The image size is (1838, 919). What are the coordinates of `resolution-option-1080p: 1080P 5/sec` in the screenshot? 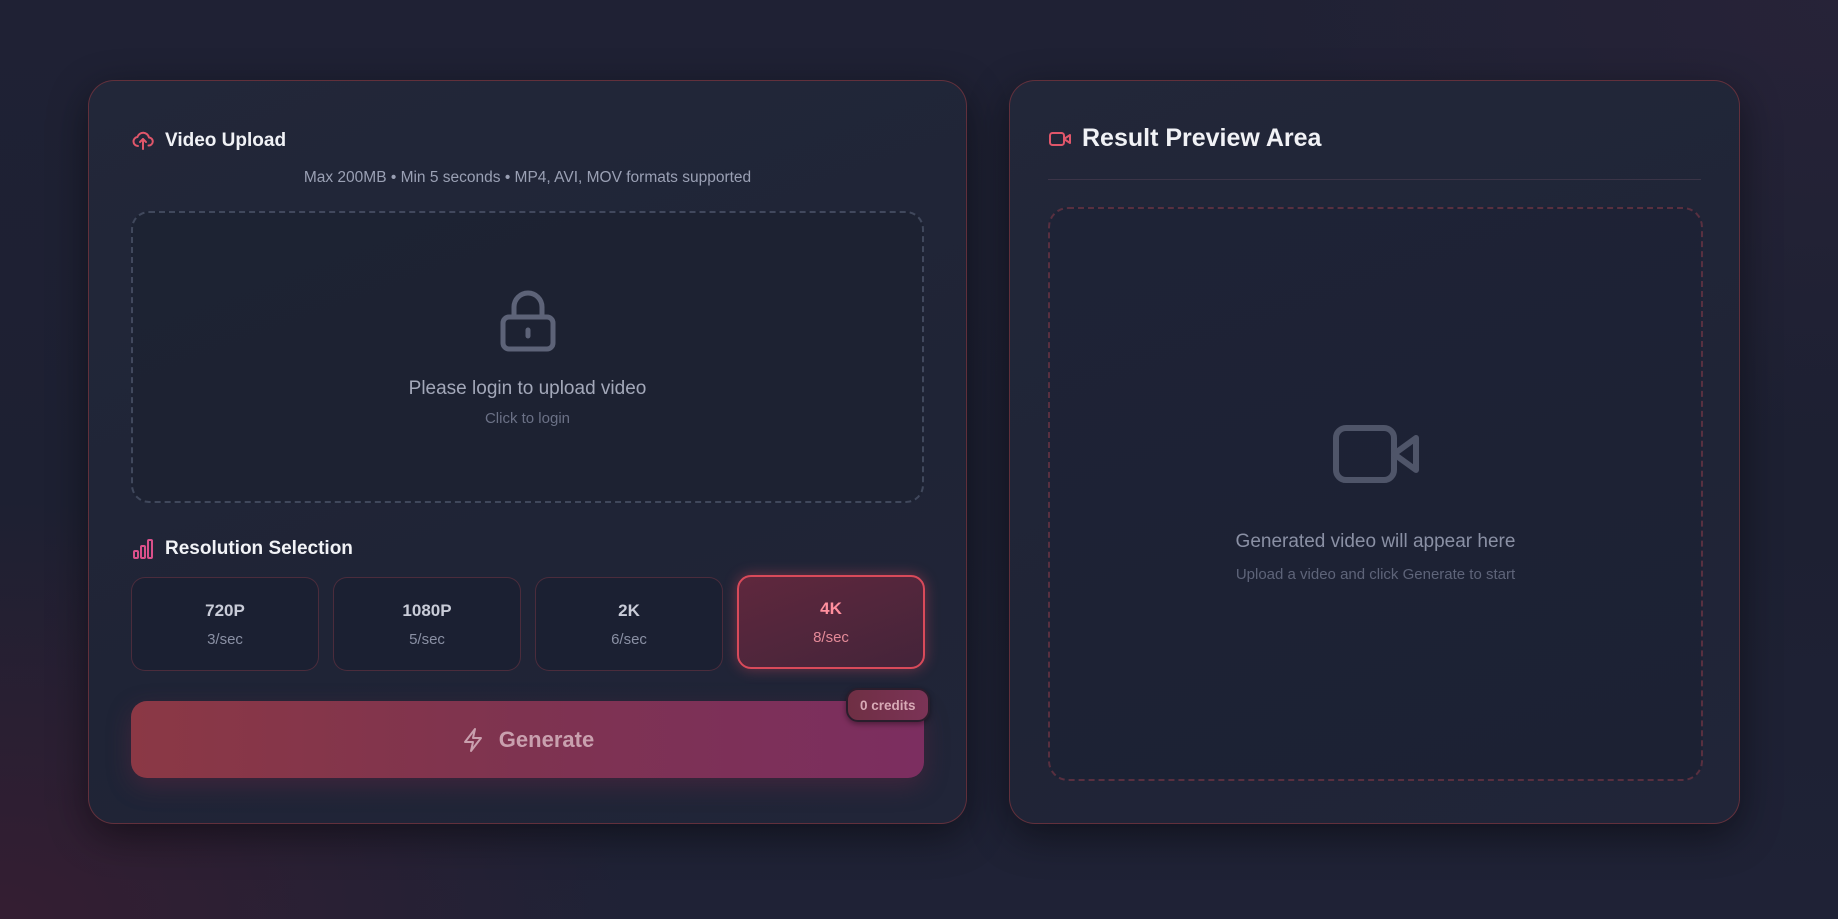 It's located at (427, 624).